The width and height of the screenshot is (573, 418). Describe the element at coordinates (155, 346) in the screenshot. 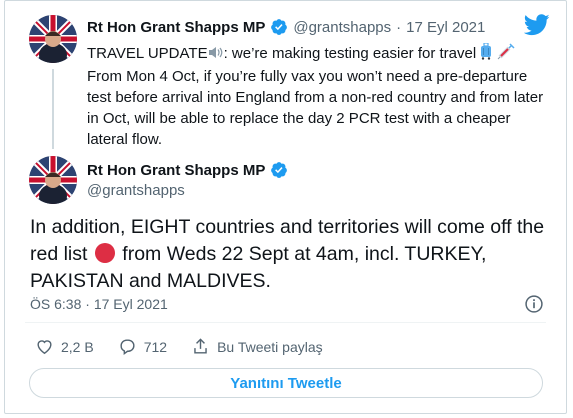

I see `reply-count: 712` at that location.